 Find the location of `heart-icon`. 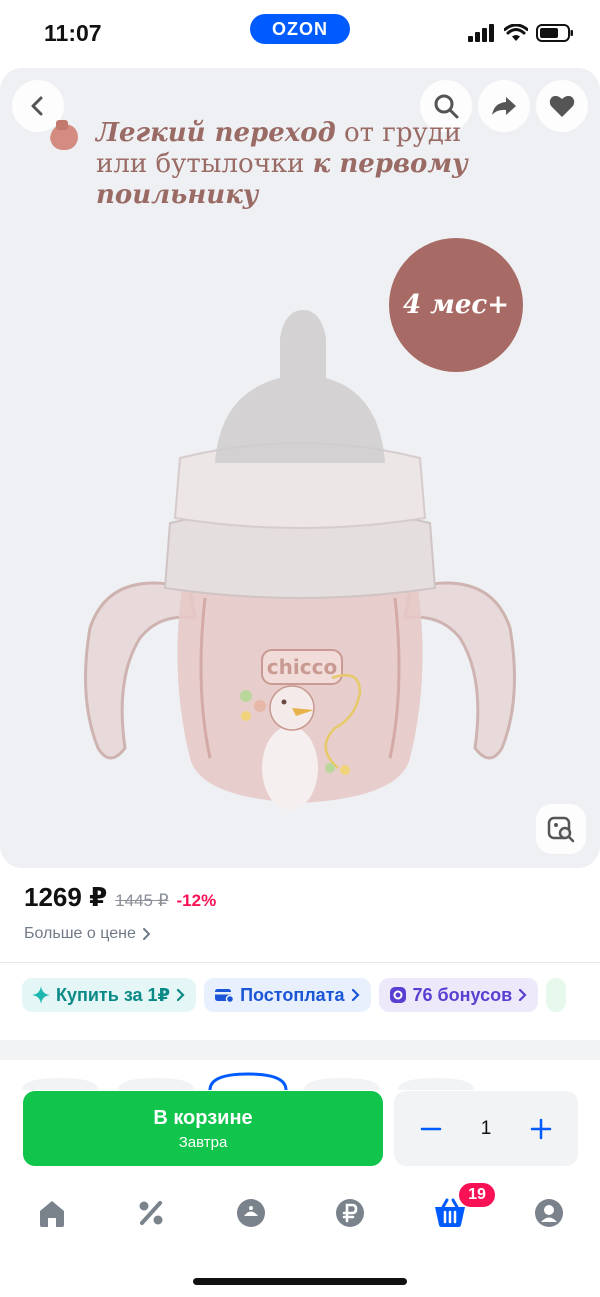

heart-icon is located at coordinates (562, 106).